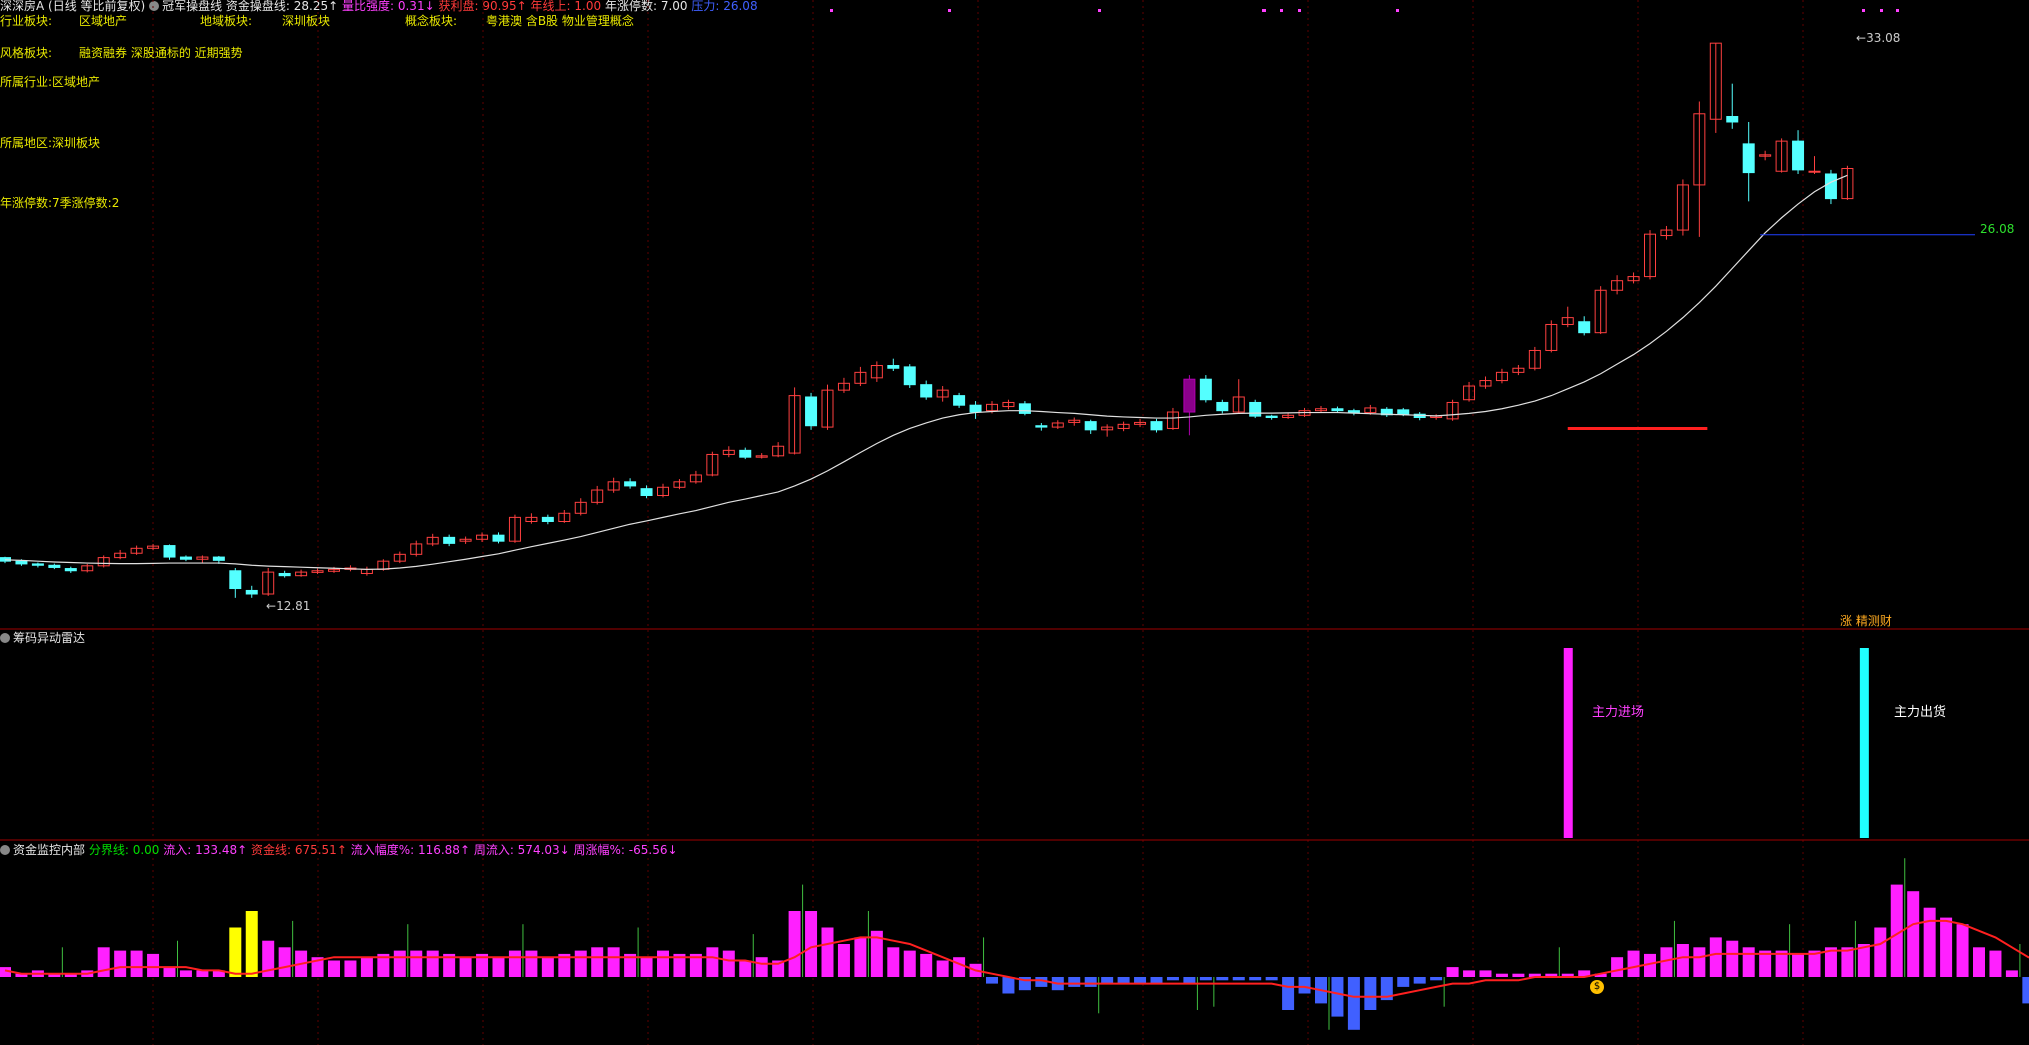 The image size is (2029, 1045). I want to click on fund-item-label-1: 流入:, so click(175, 850).